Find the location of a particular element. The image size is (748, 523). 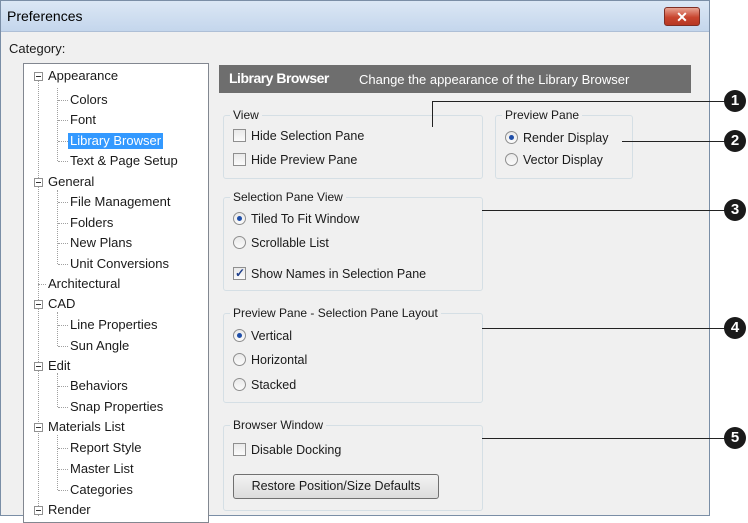

vertical-radio: Vertical is located at coordinates (262, 336).